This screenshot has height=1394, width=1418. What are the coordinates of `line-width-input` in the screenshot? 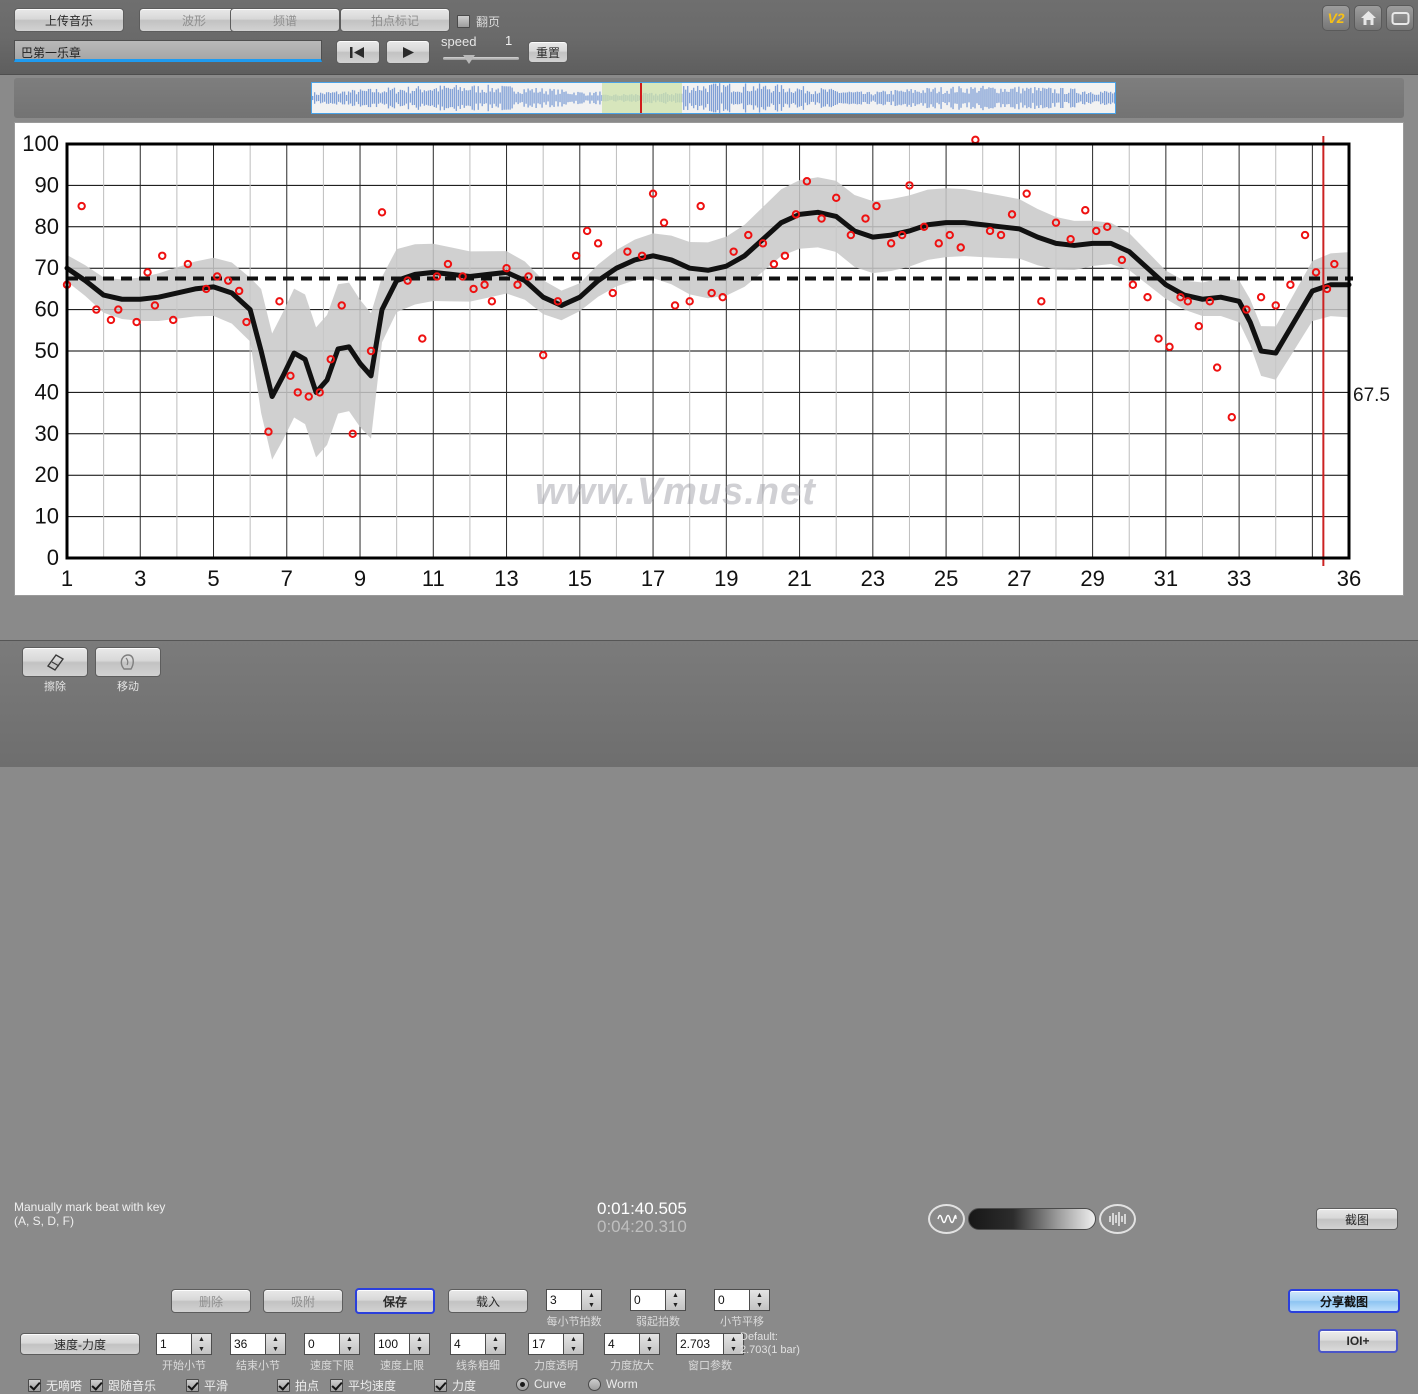 It's located at (468, 1344).